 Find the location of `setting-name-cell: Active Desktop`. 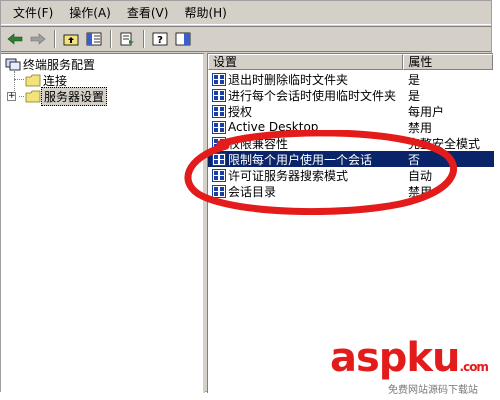

setting-name-cell: Active Desktop is located at coordinates (306, 127).